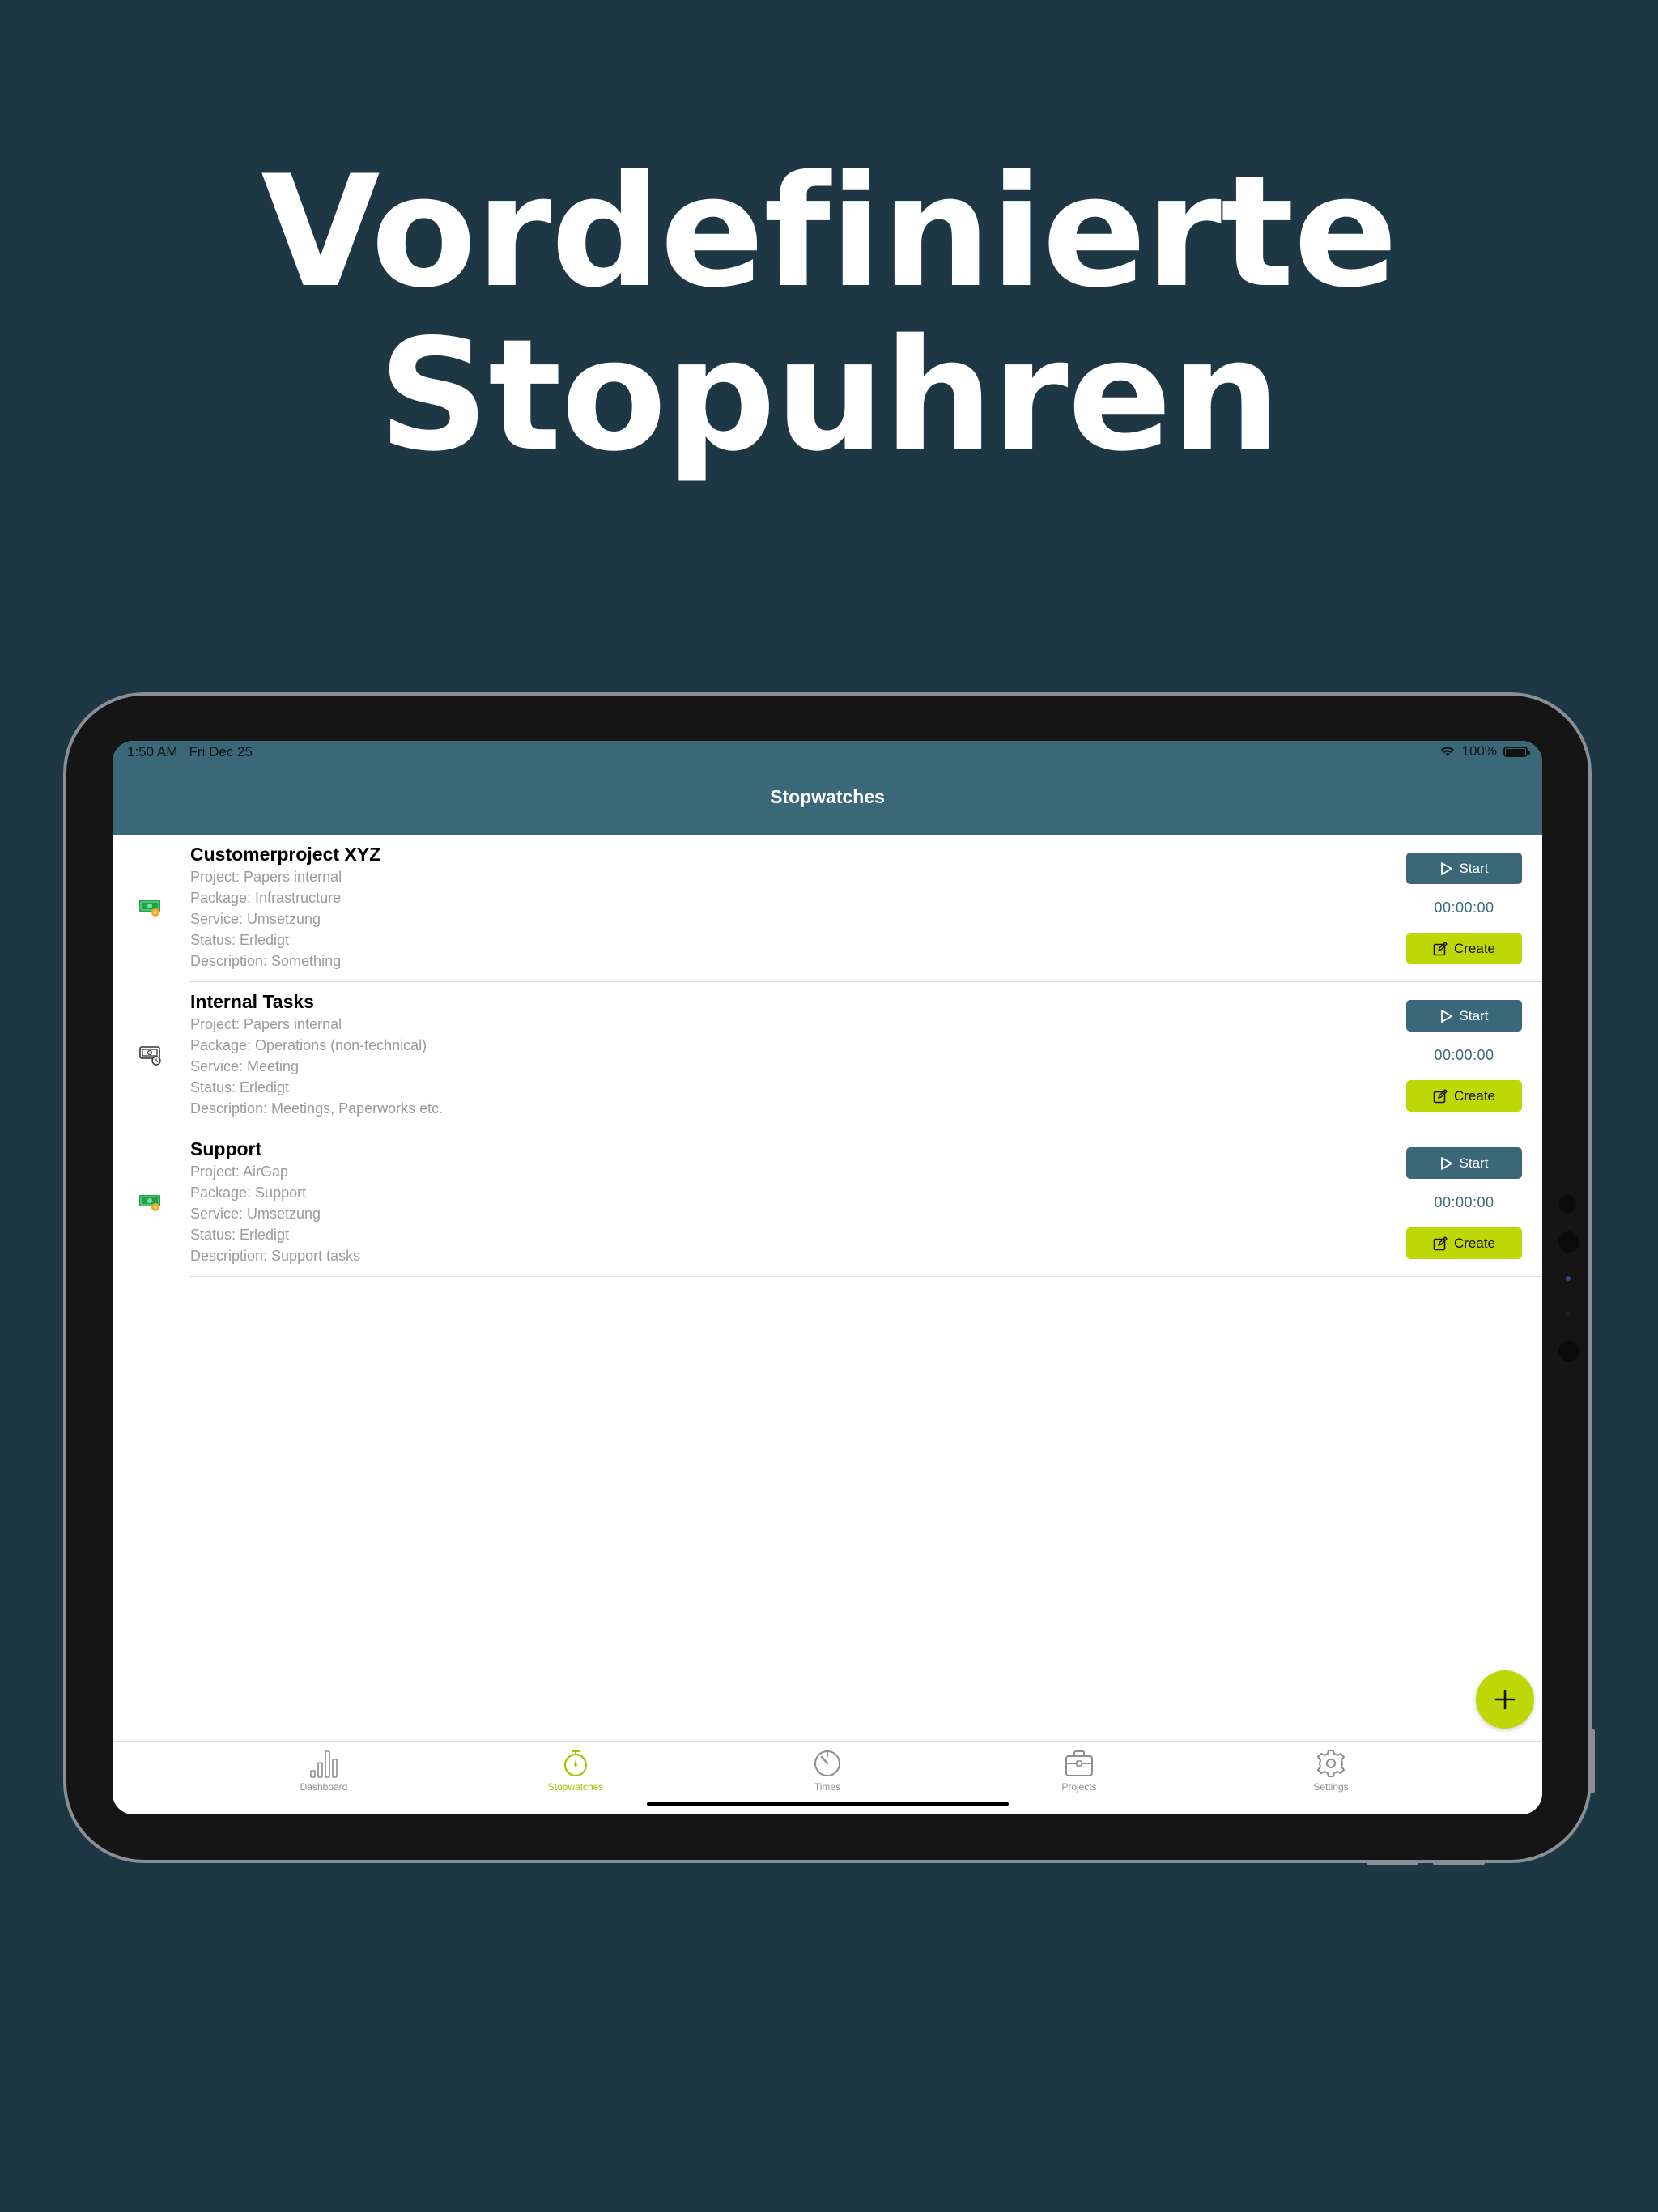 Image resolution: width=1658 pixels, height=2212 pixels. Describe the element at coordinates (827, 753) in the screenshot. I see `status-bar: 1:50 AM Fri Dec 25 100%` at that location.